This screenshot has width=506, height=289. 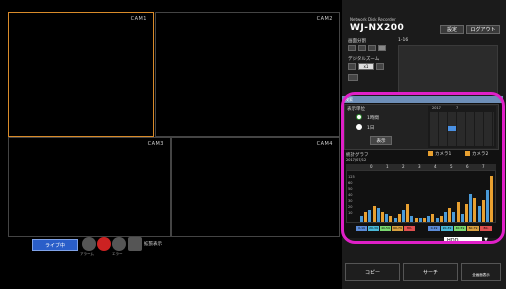 What do you see at coordinates (352, 48) in the screenshot?
I see `split-1-icon` at bounding box center [352, 48].